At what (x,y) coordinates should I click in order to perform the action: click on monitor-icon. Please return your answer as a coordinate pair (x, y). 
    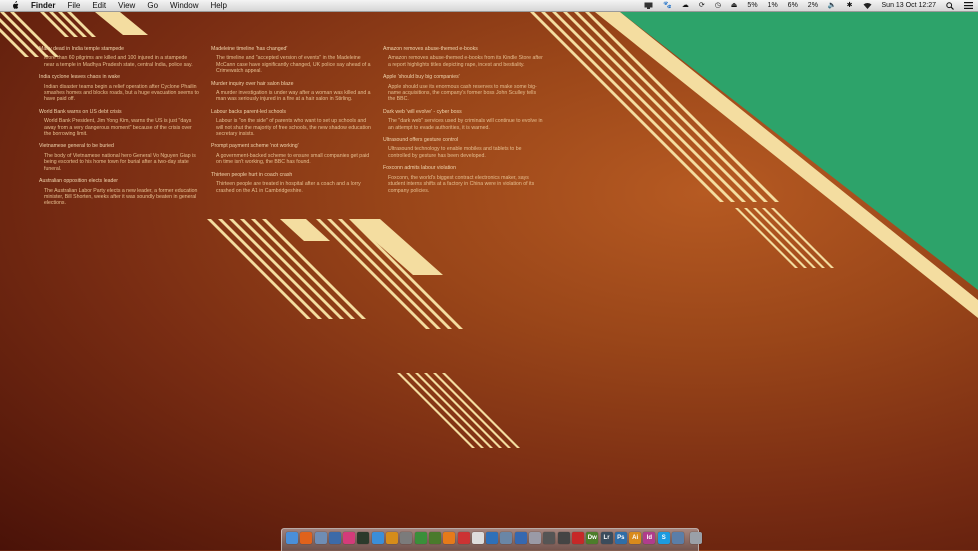
    Looking at the image, I should click on (648, 5).